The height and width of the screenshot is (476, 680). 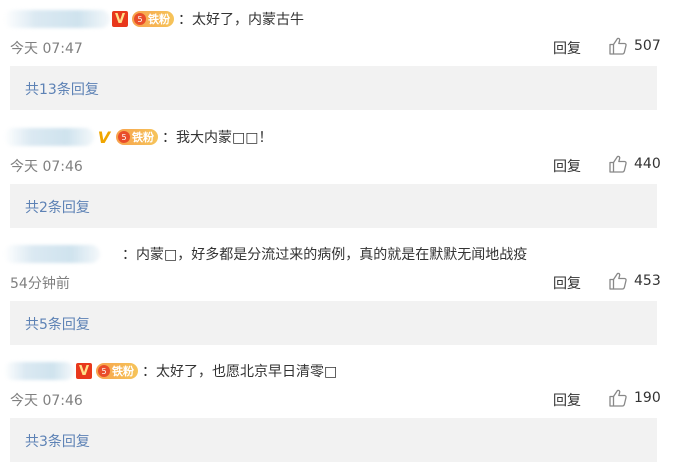 What do you see at coordinates (46, 49) in the screenshot?
I see `comment-timestamp: 今天 07:47` at bounding box center [46, 49].